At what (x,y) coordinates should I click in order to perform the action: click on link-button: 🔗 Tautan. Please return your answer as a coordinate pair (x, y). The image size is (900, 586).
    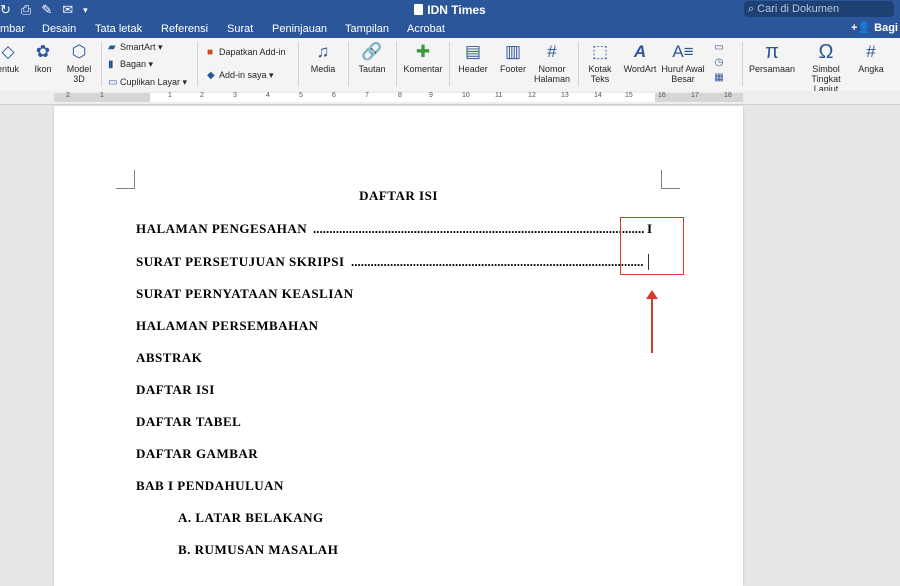
    Looking at the image, I should click on (372, 58).